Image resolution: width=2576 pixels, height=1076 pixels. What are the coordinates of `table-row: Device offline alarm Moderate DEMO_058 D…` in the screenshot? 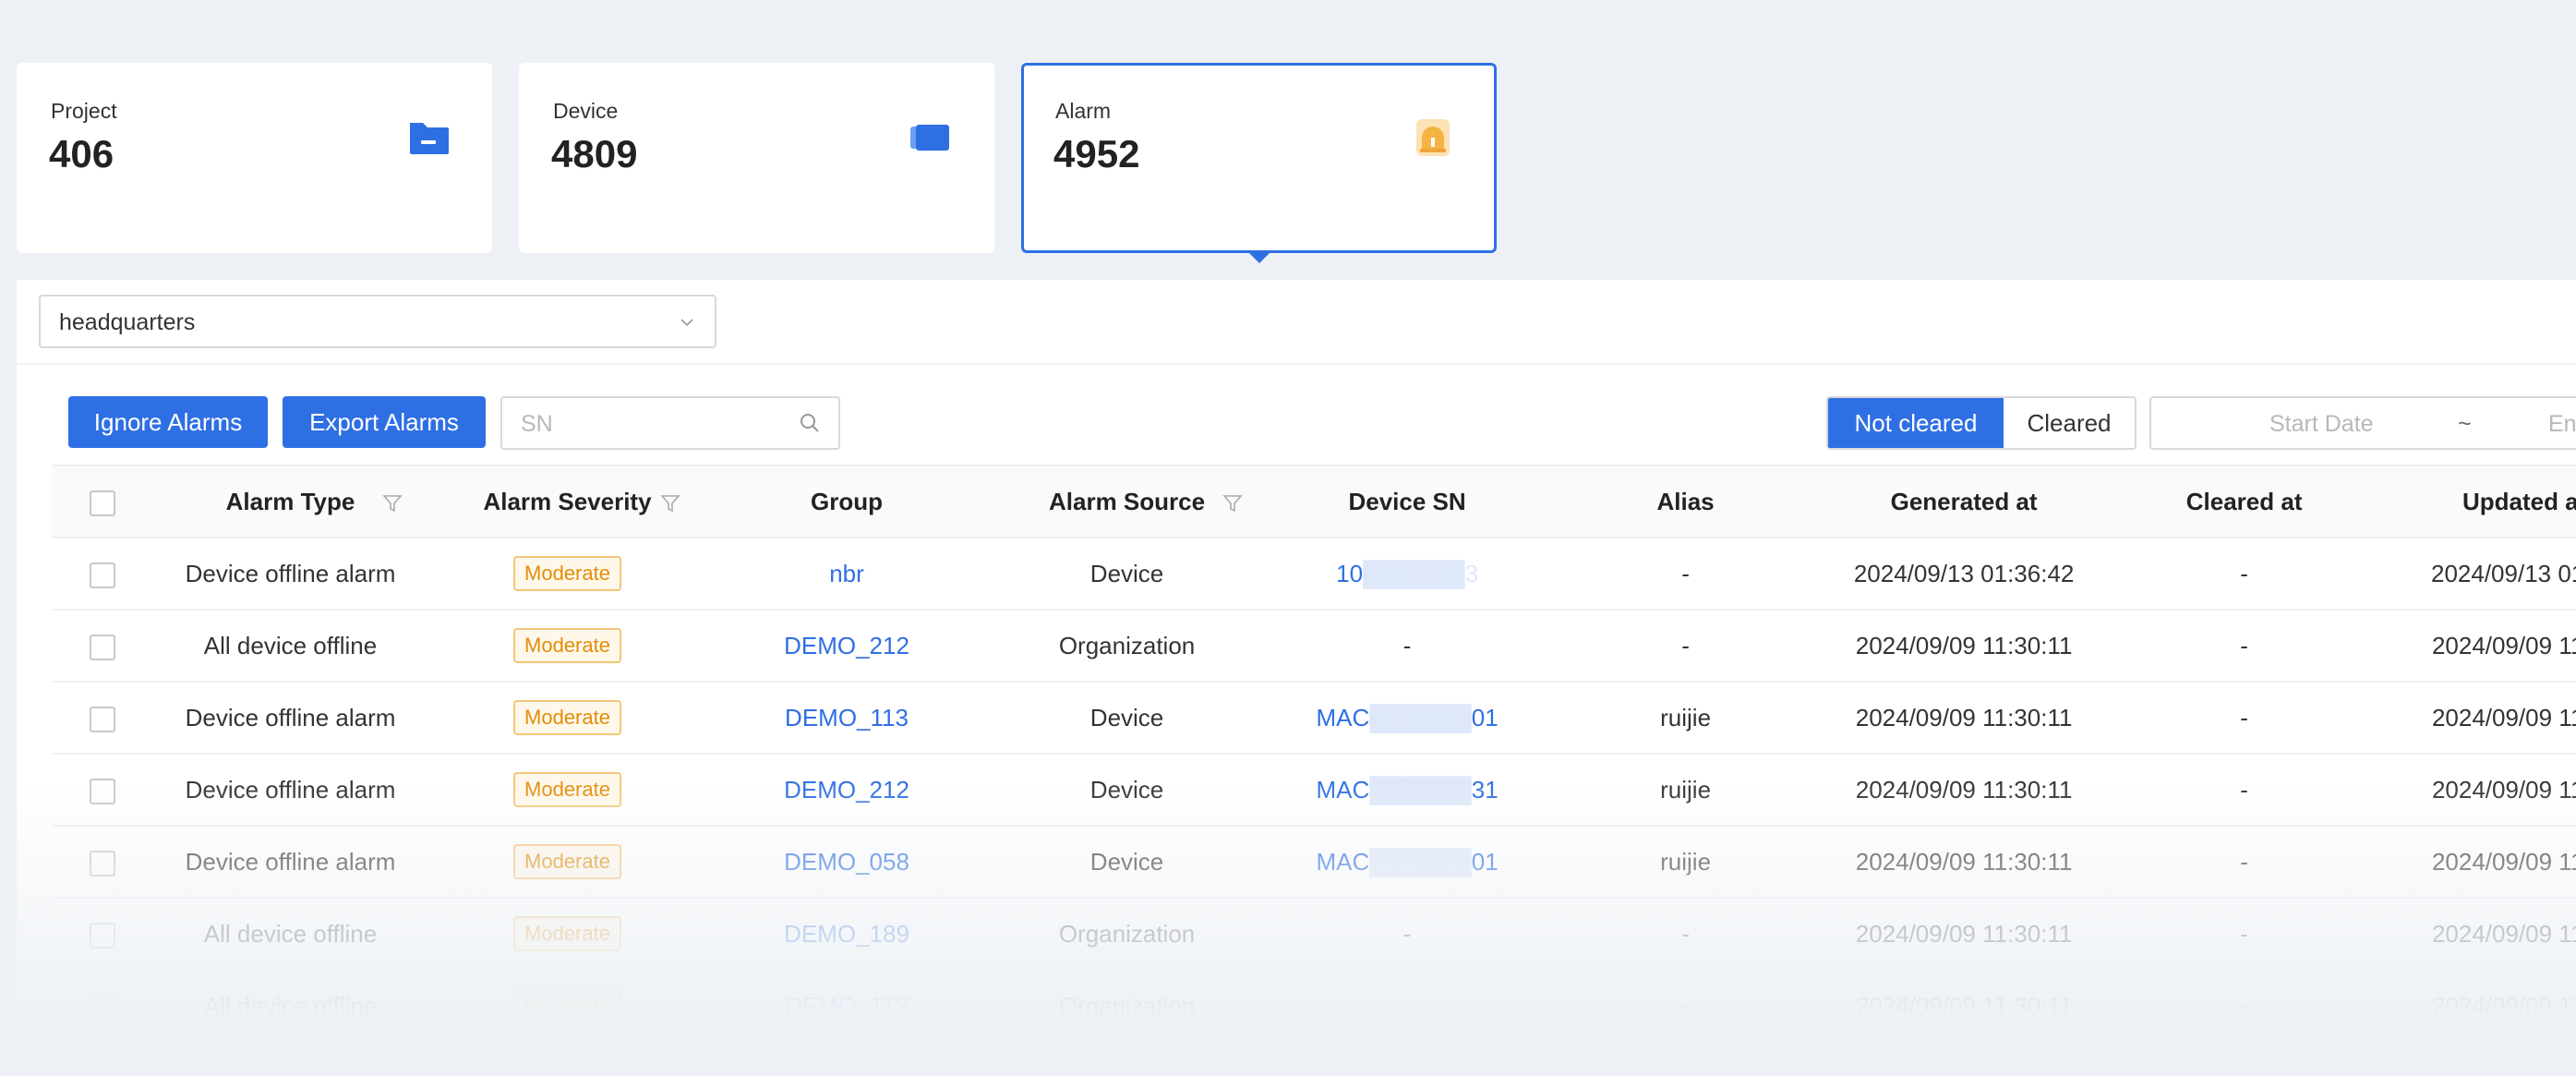 It's located at (1314, 862).